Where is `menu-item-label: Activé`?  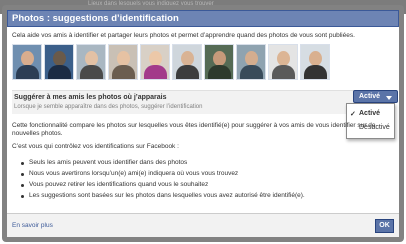 menu-item-label: Activé is located at coordinates (370, 113).